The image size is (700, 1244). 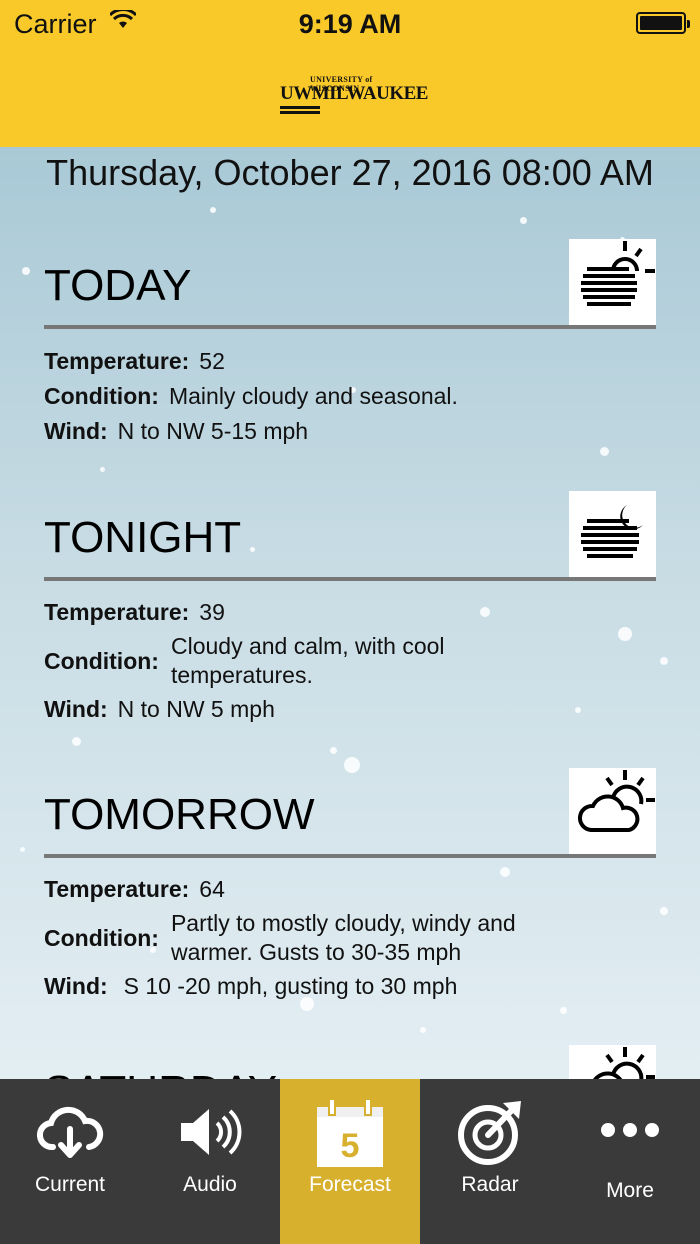 I want to click on wind-value: S 10 -20 mph, gusting to 30 mph, so click(x=290, y=985).